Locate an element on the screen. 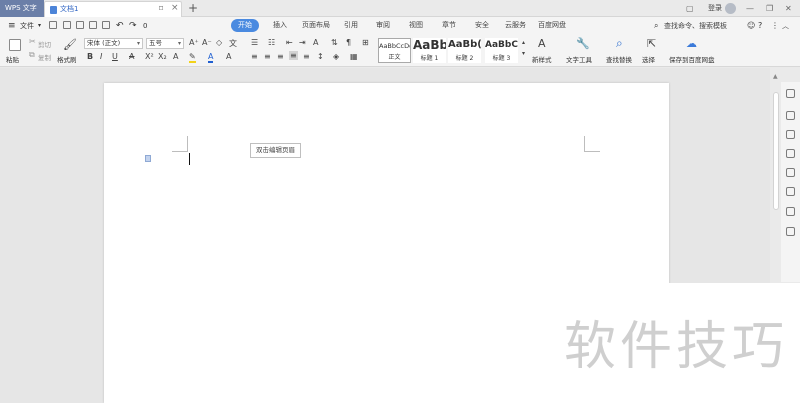 The height and width of the screenshot is (403, 800). avatar is located at coordinates (730, 8).